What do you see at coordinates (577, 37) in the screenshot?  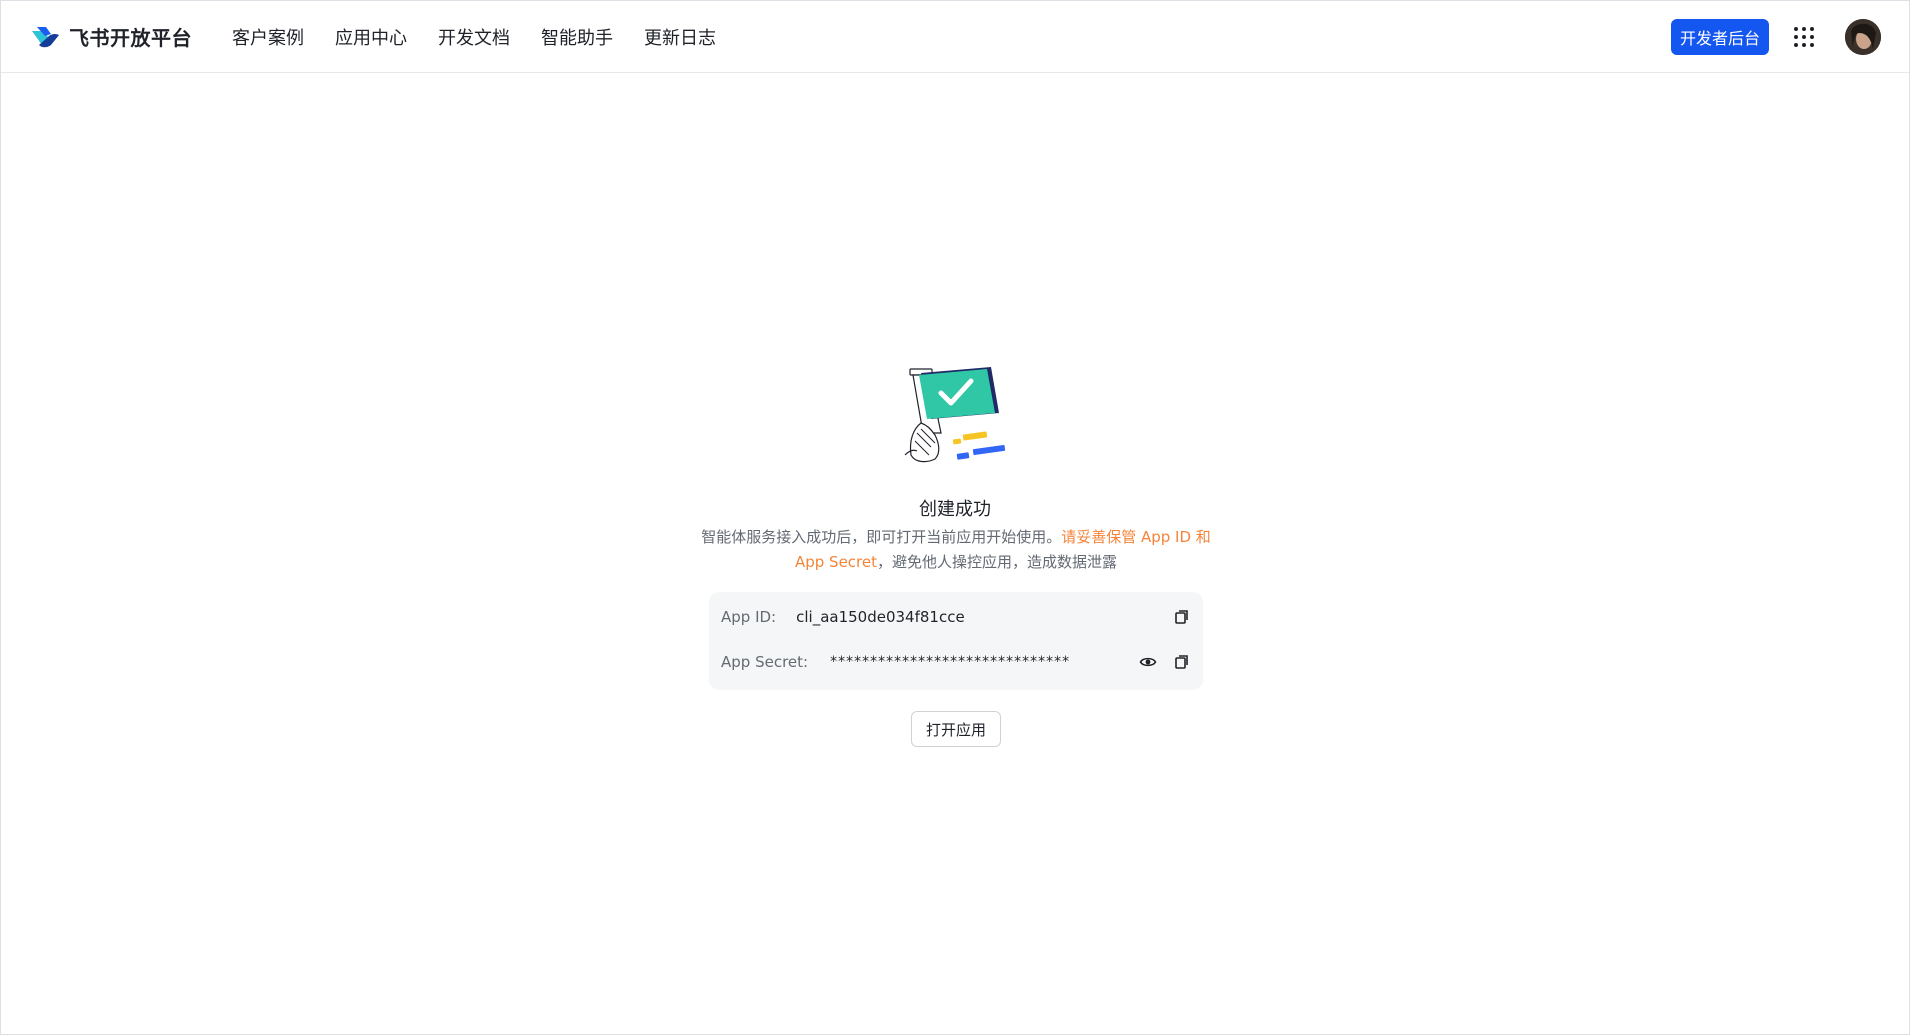 I see `nav-item-ai-assistant: 智能助手` at bounding box center [577, 37].